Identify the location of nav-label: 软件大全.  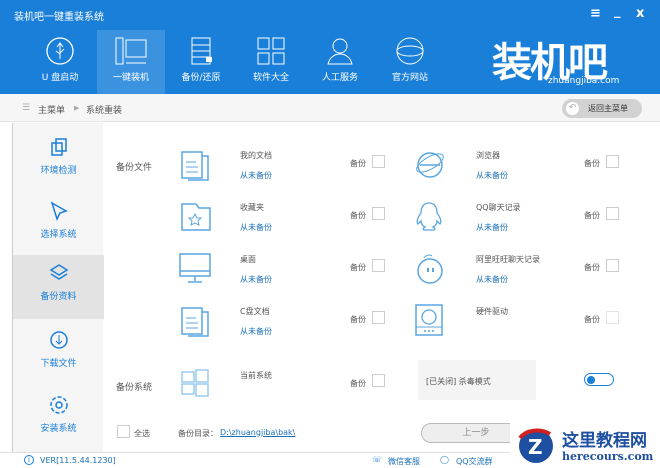
(270, 78).